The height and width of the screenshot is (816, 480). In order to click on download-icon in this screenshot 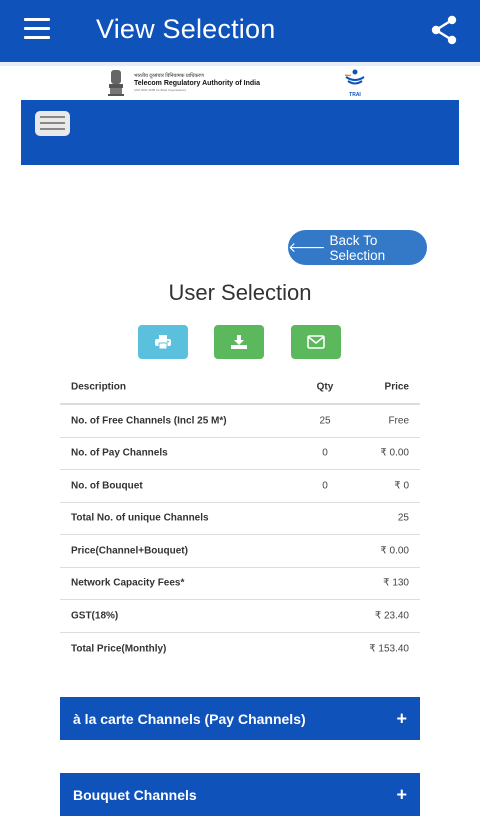, I will do `click(239, 342)`.